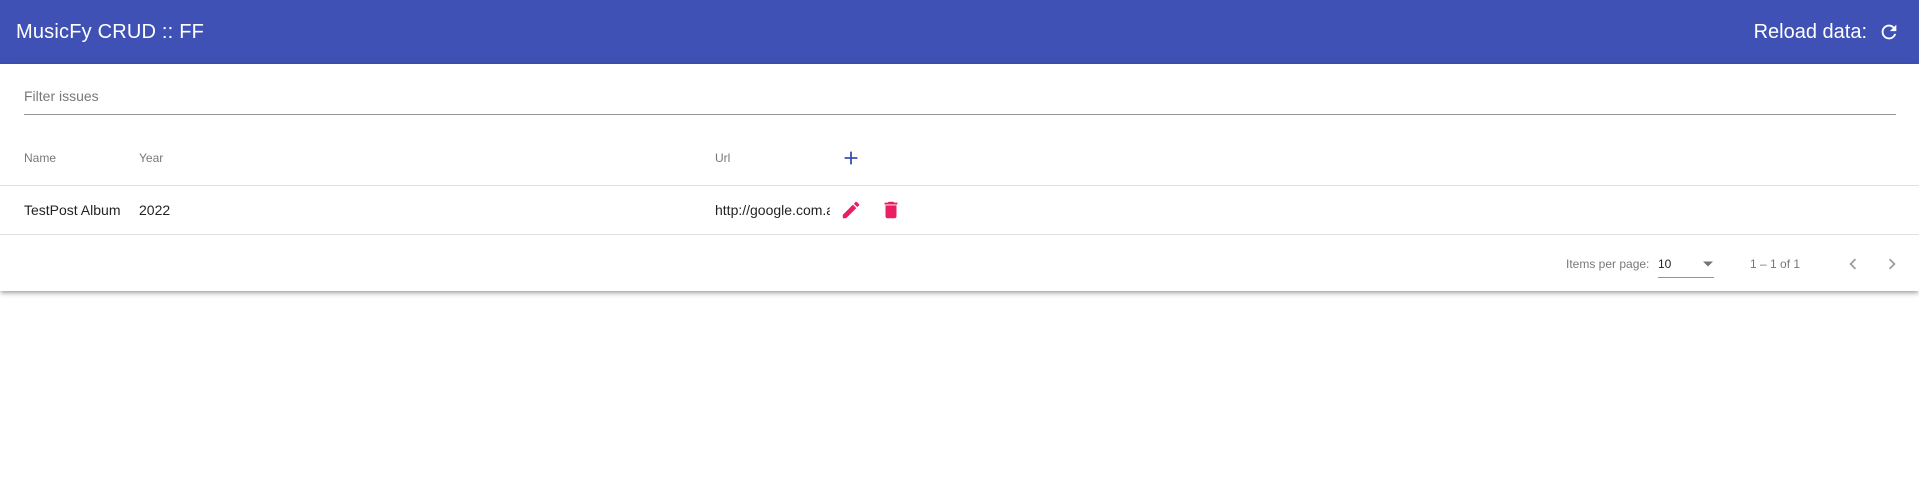 This screenshot has width=1919, height=497. Describe the element at coordinates (419, 157) in the screenshot. I see `column-header-year: Year` at that location.